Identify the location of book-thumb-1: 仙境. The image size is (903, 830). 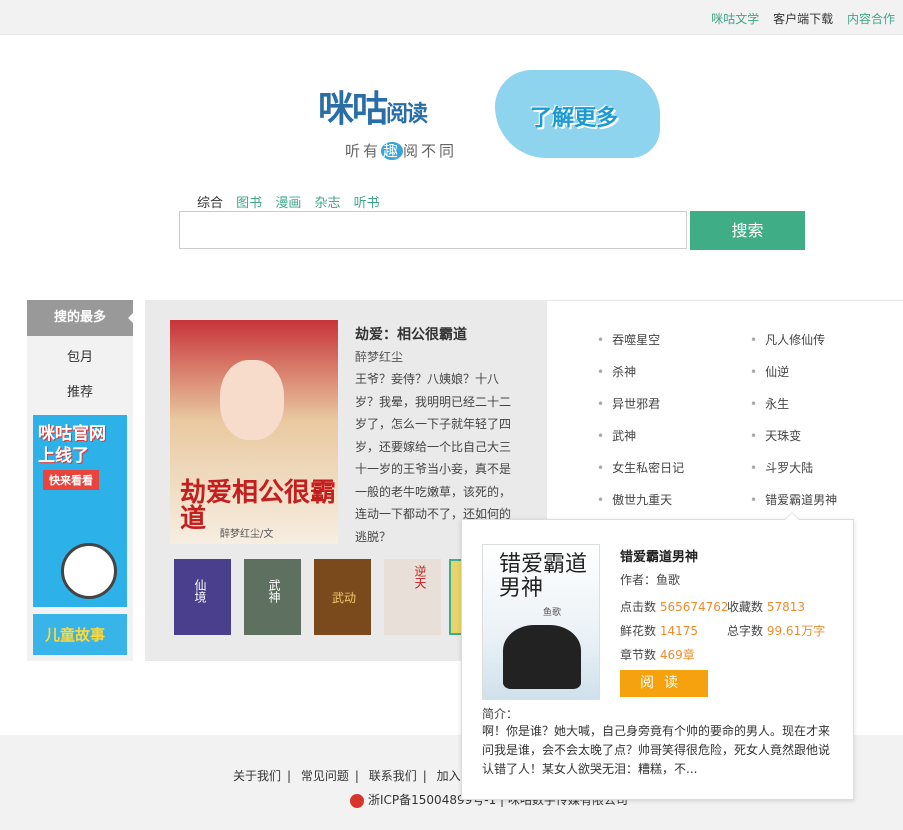
(202, 597).